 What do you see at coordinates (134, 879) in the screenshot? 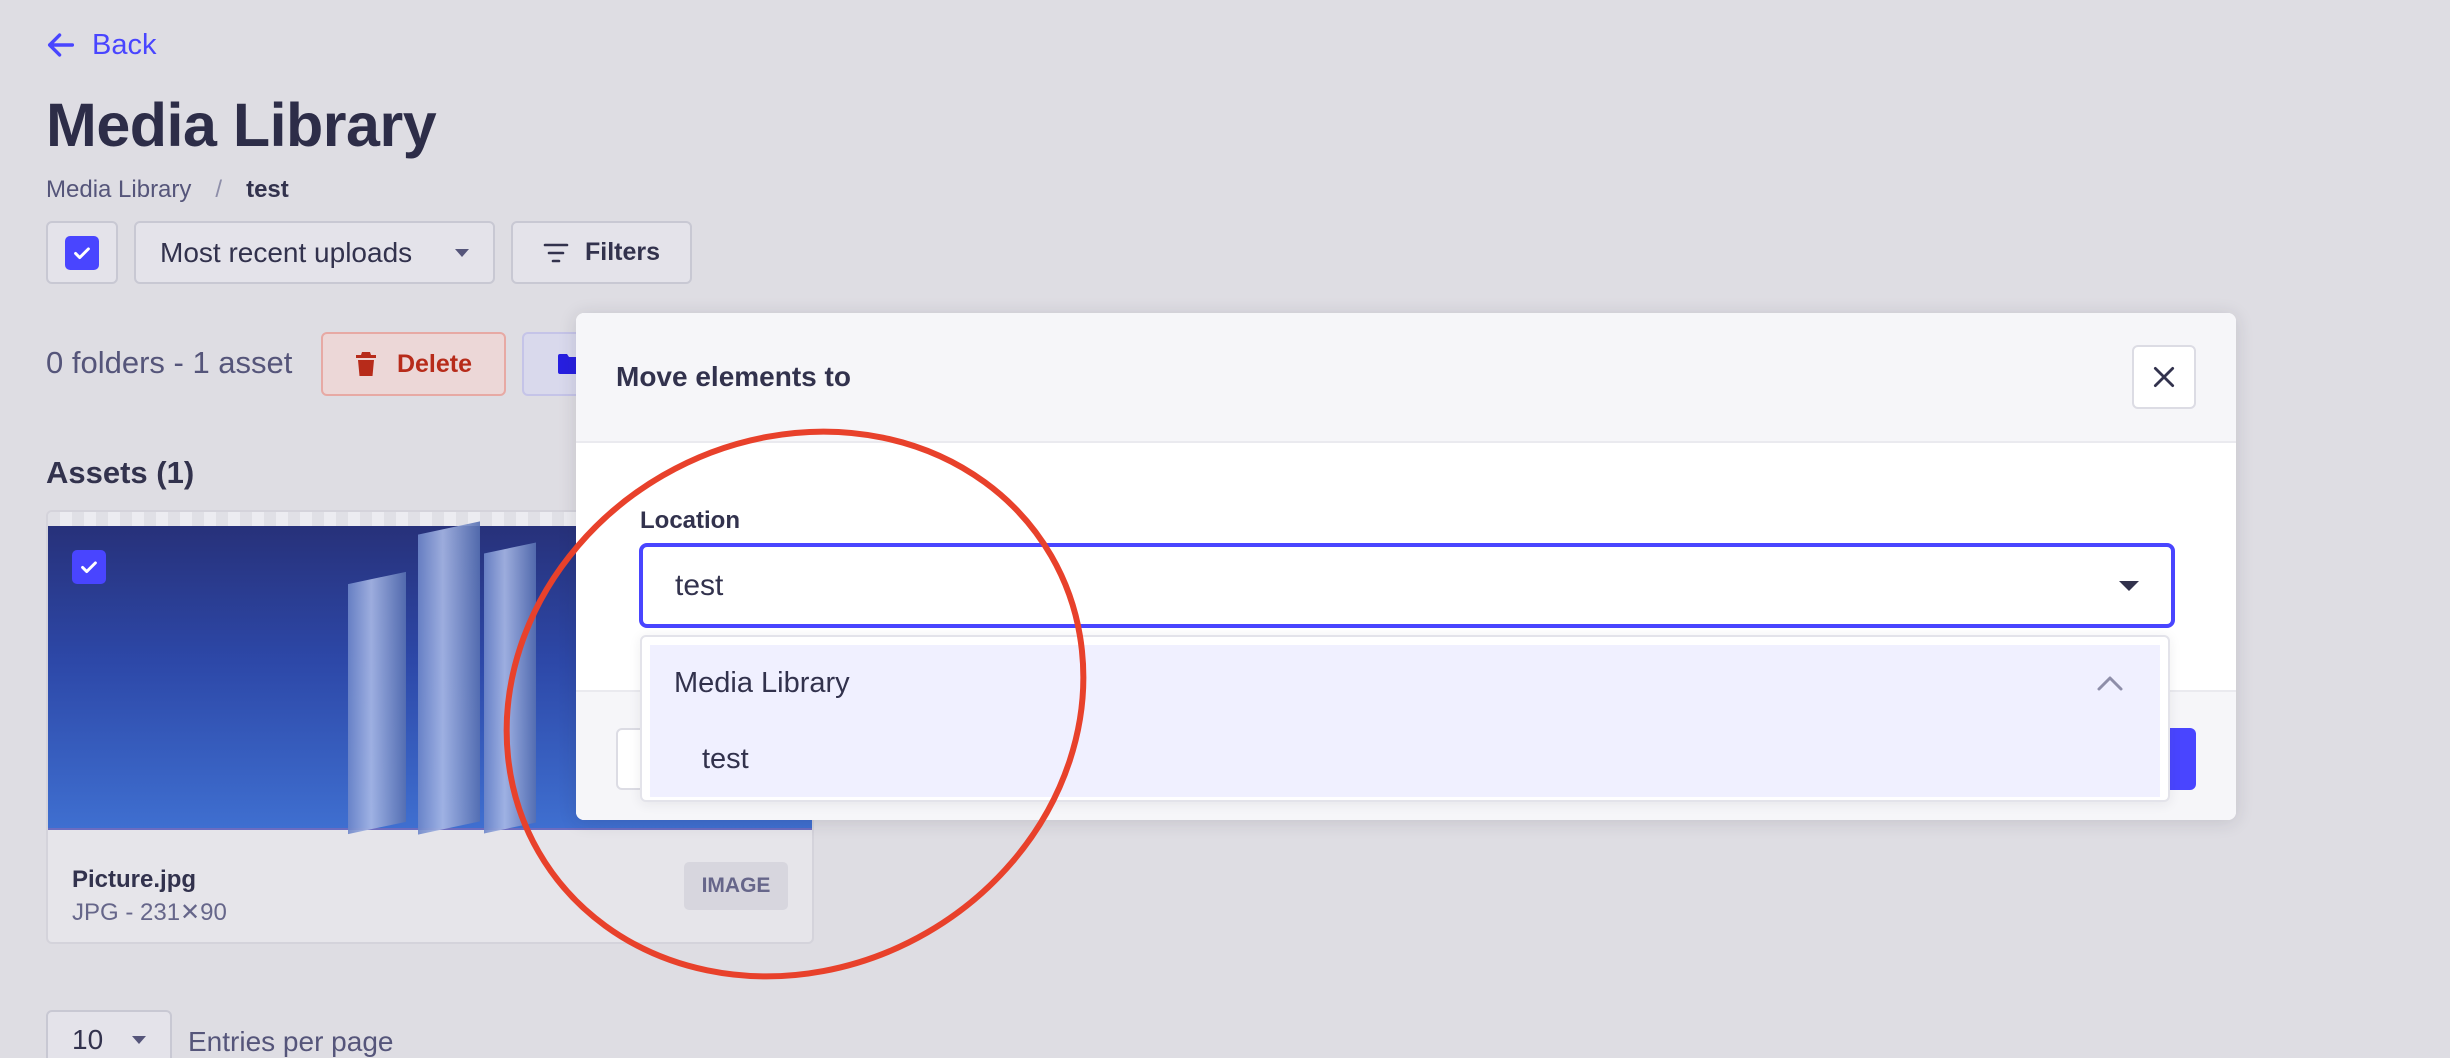
I see `asset-name: Picture.jpg` at bounding box center [134, 879].